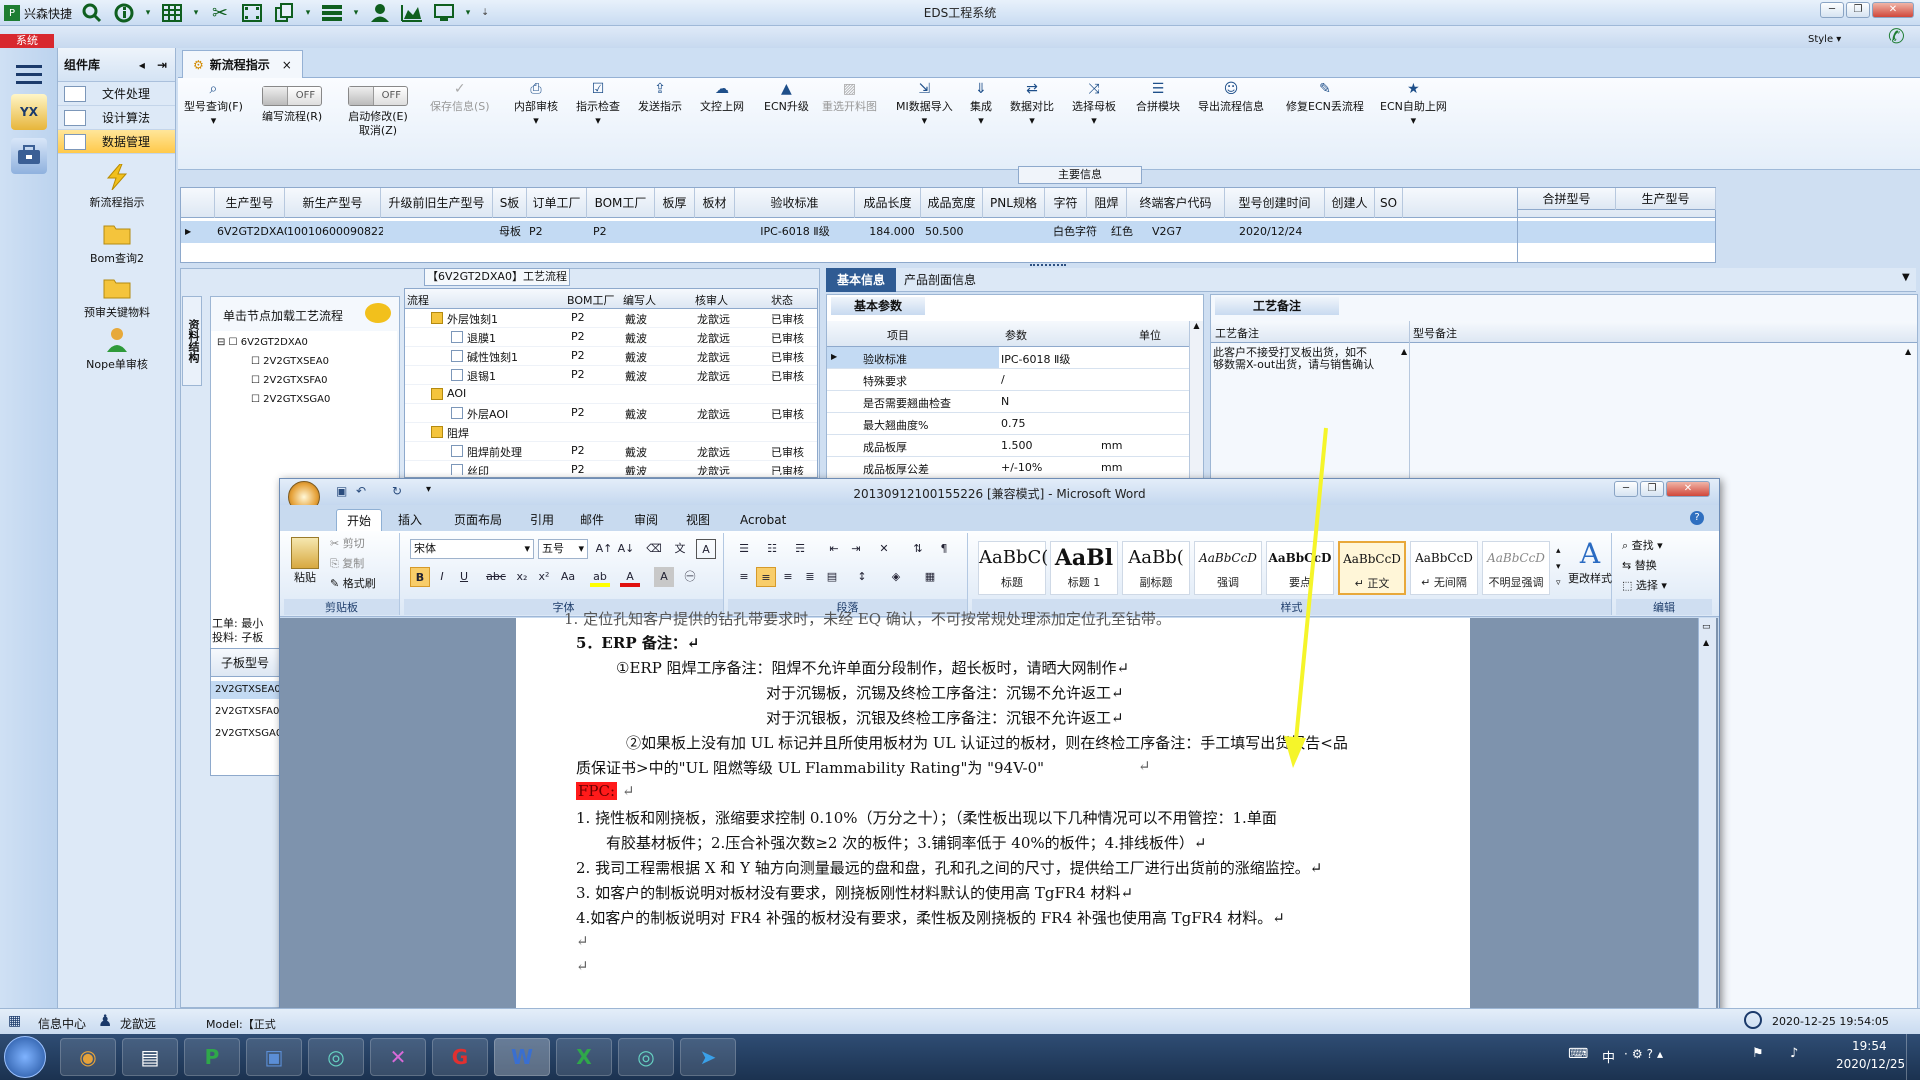 Image resolution: width=1920 pixels, height=1080 pixels. What do you see at coordinates (418, 300) in the screenshot?
I see `column-header: 流程` at bounding box center [418, 300].